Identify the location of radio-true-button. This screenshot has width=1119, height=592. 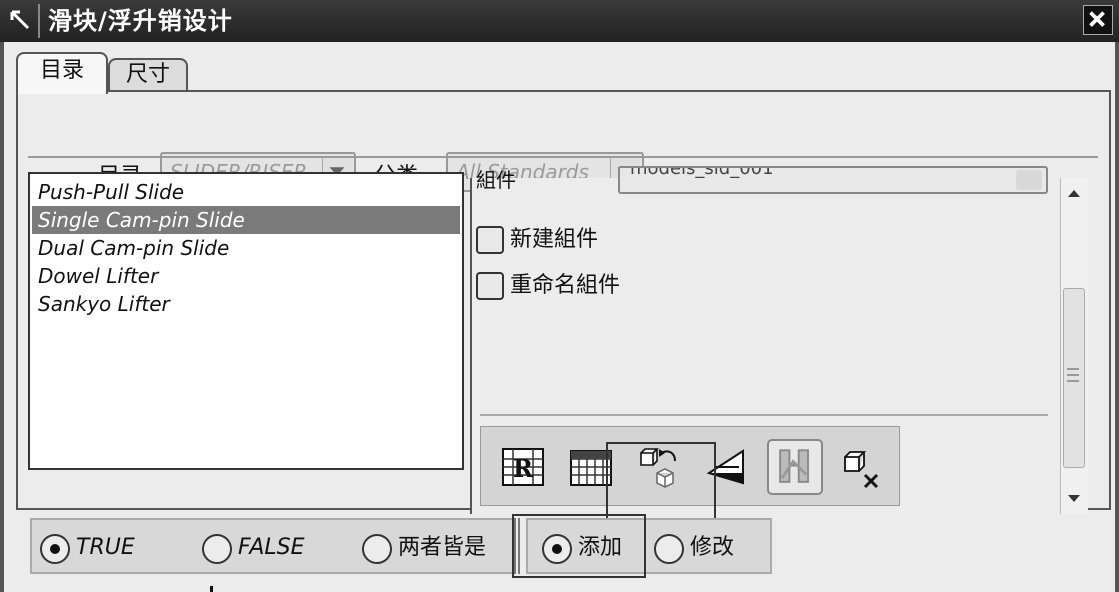
(55, 549).